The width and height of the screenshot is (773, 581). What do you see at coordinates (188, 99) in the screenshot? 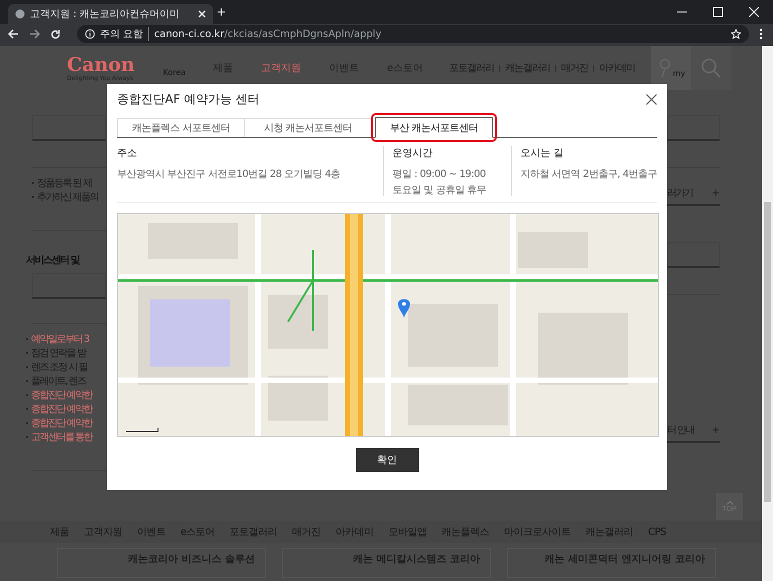
I see `modal-title: 종합진단AF 예약가능 센터` at bounding box center [188, 99].